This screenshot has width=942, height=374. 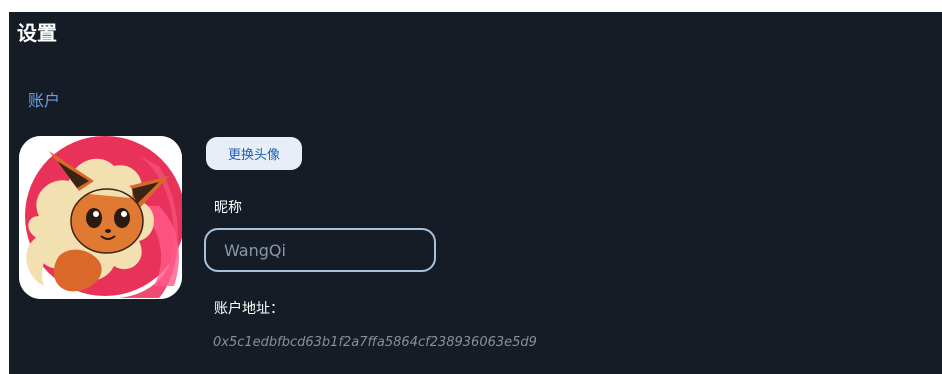 I want to click on change-avatar-button: 更换头像, so click(x=254, y=153).